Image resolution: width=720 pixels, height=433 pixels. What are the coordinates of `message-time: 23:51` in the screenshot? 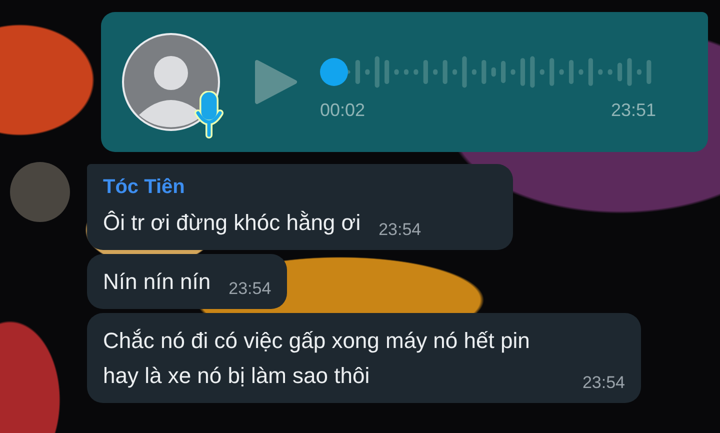 It's located at (633, 110).